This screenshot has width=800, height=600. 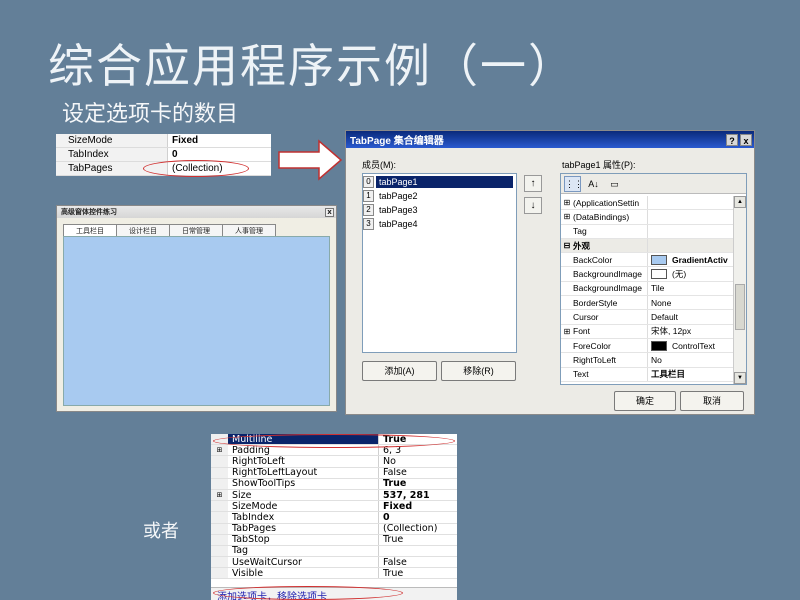 I want to click on scroll-down-icon: ▼, so click(x=740, y=378).